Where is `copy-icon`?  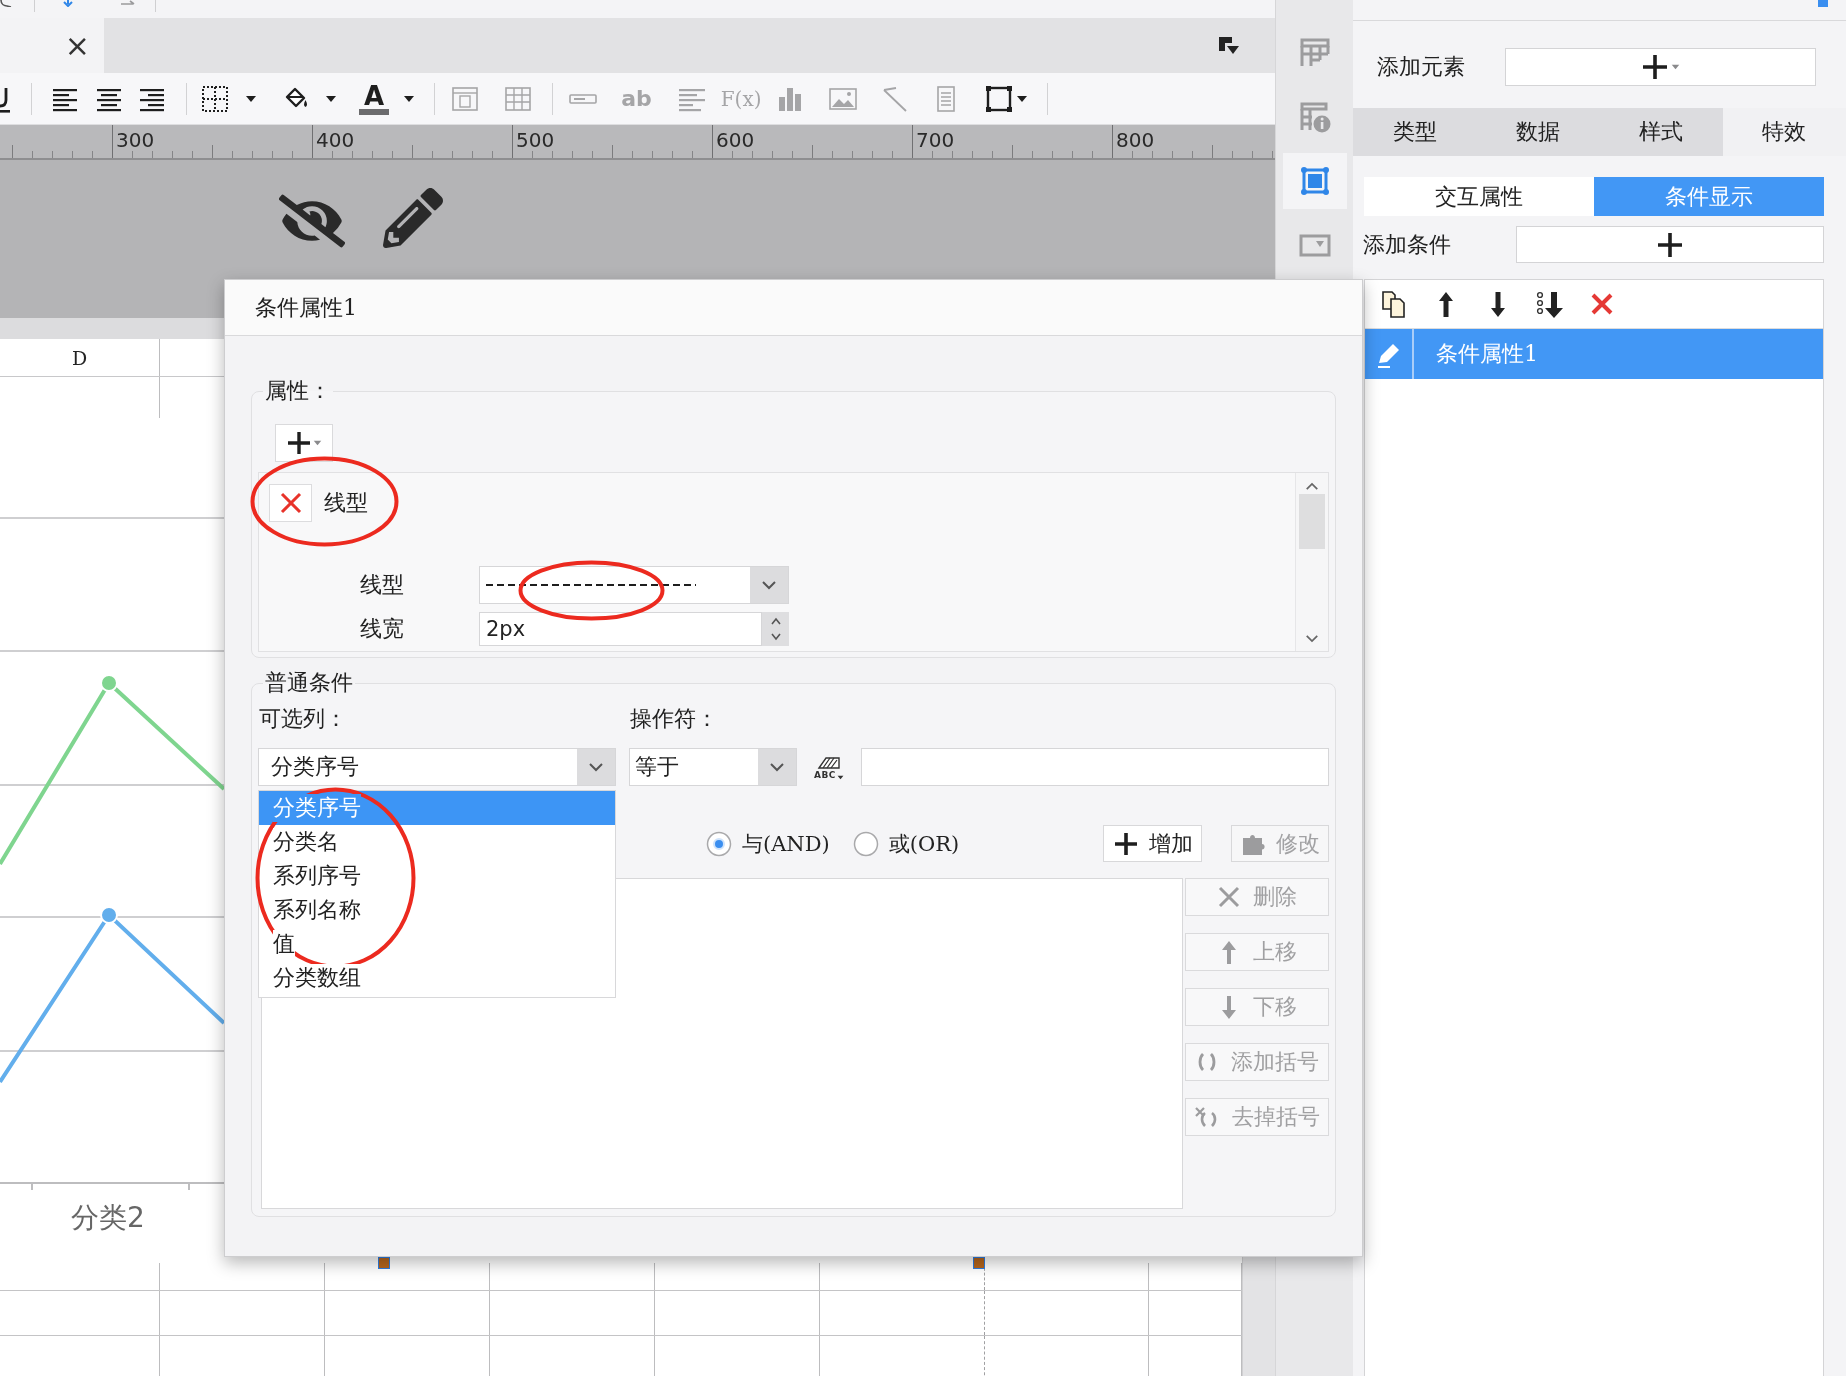 copy-icon is located at coordinates (1394, 304).